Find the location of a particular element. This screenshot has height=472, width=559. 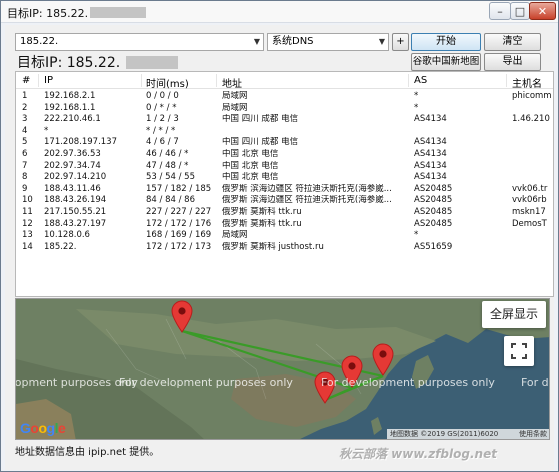

google-map-button: 谷歌中国新地图 is located at coordinates (446, 62).